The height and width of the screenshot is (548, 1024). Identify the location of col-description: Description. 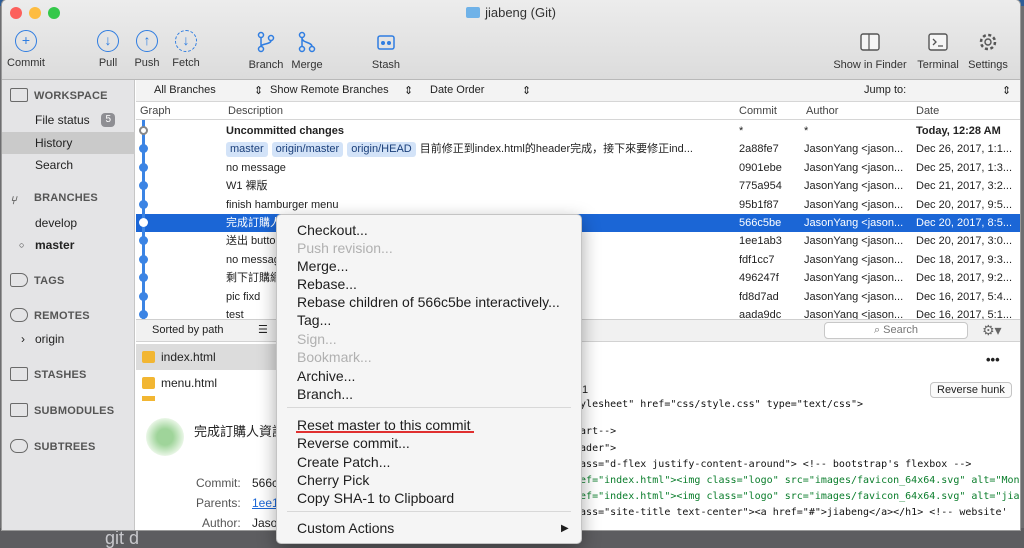
(255, 111).